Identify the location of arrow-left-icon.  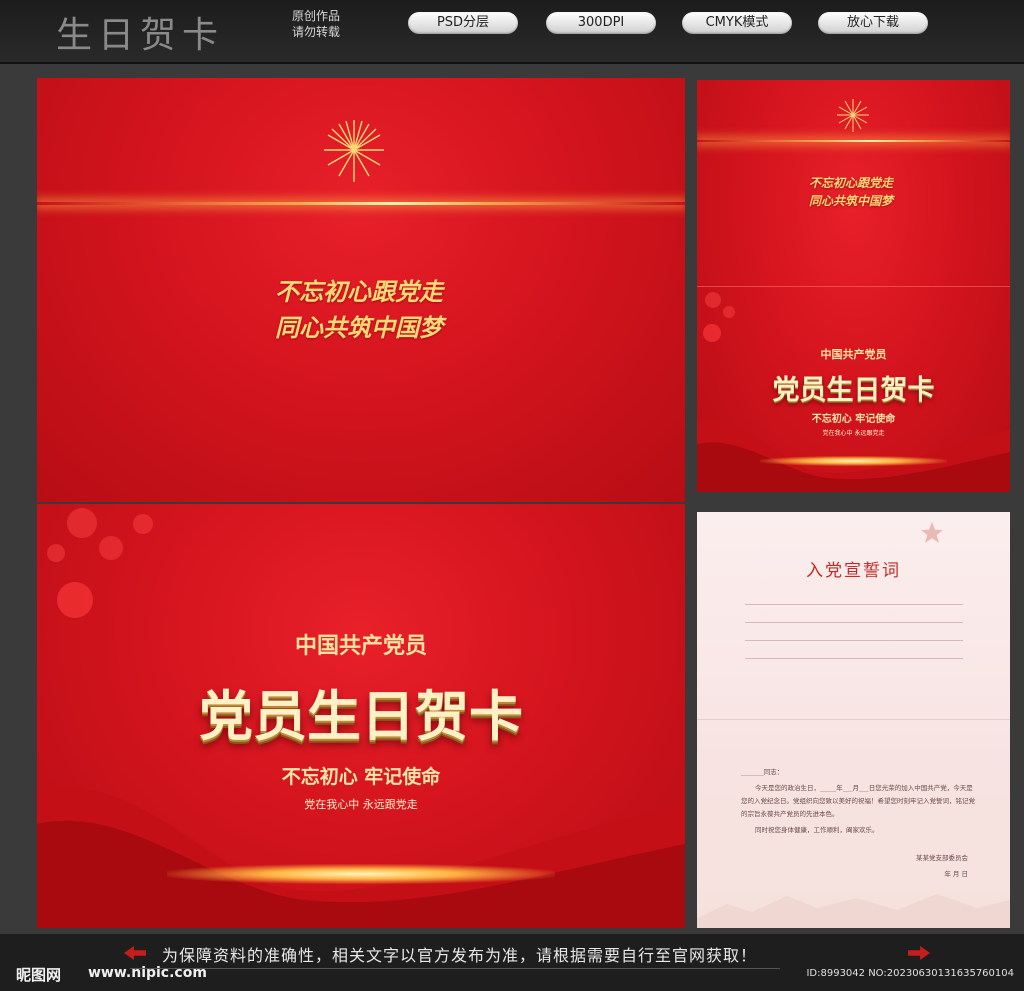
(135, 953).